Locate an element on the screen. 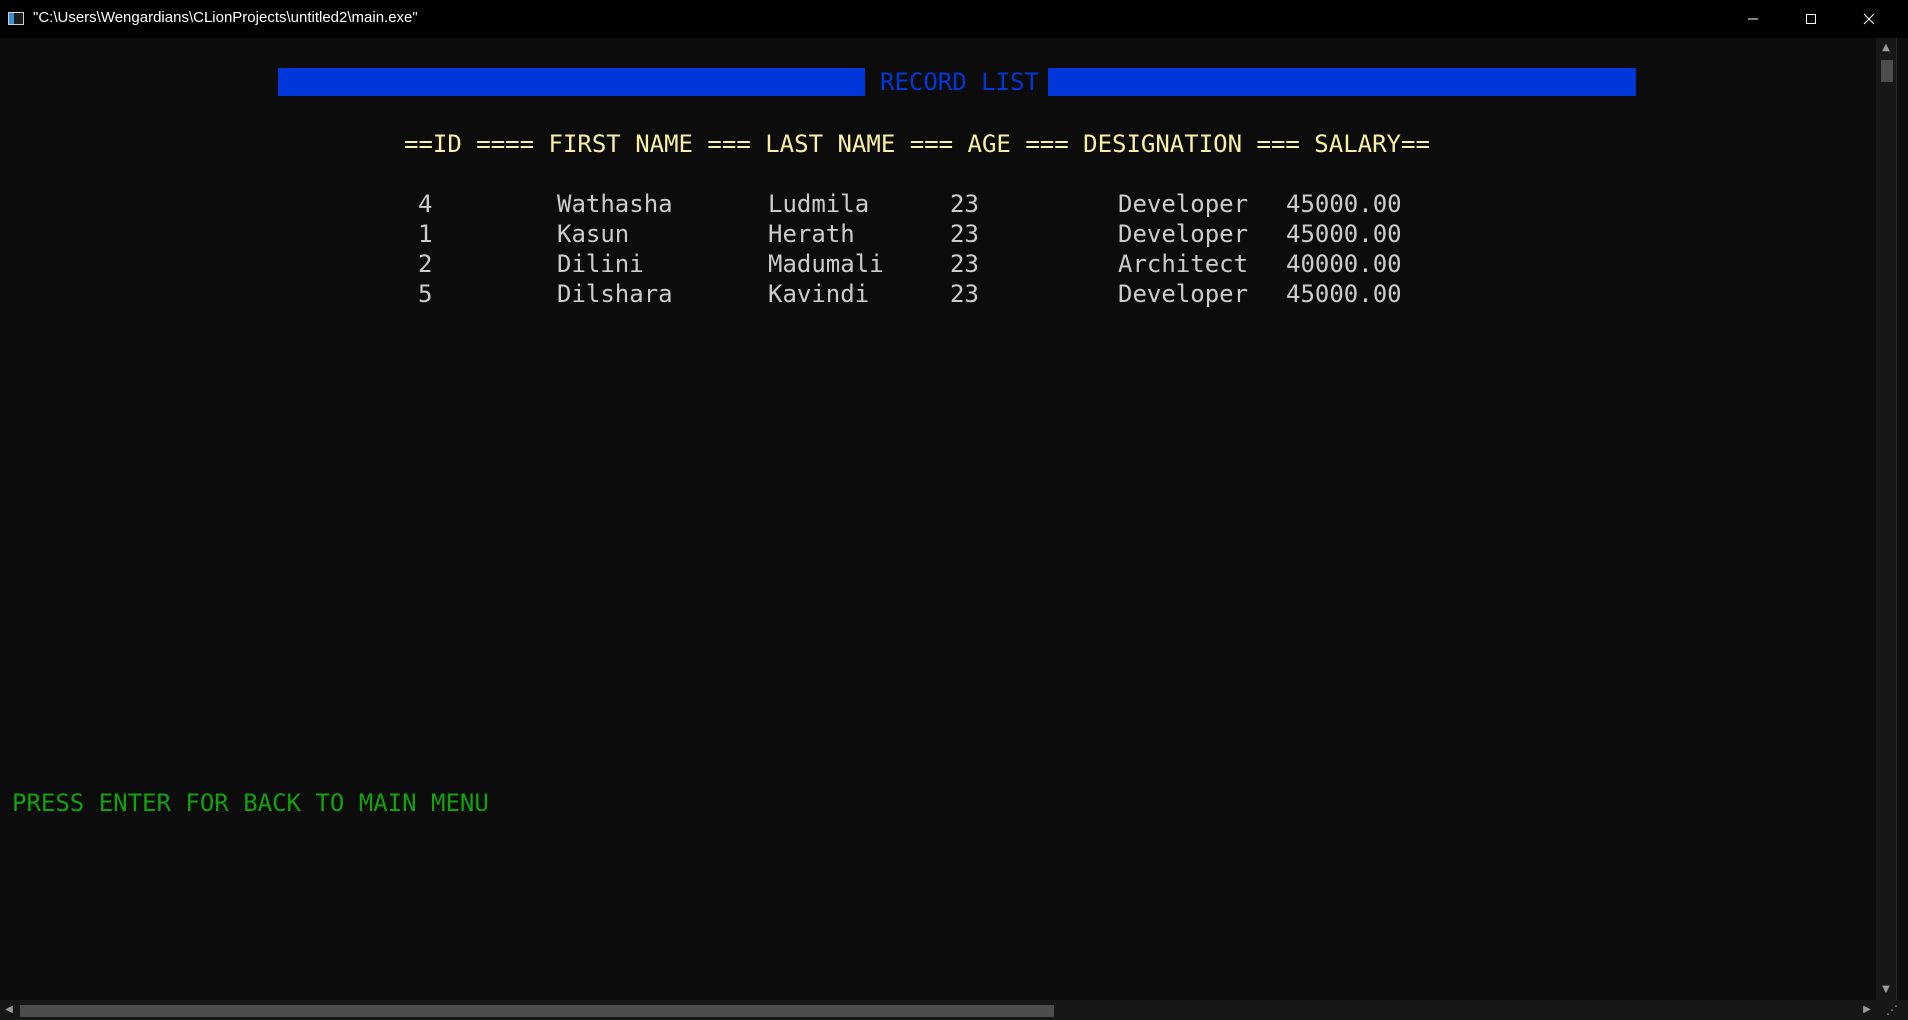 The image size is (1908, 1020). resize-grip-icon: ⋰ is located at coordinates (1892, 1010).